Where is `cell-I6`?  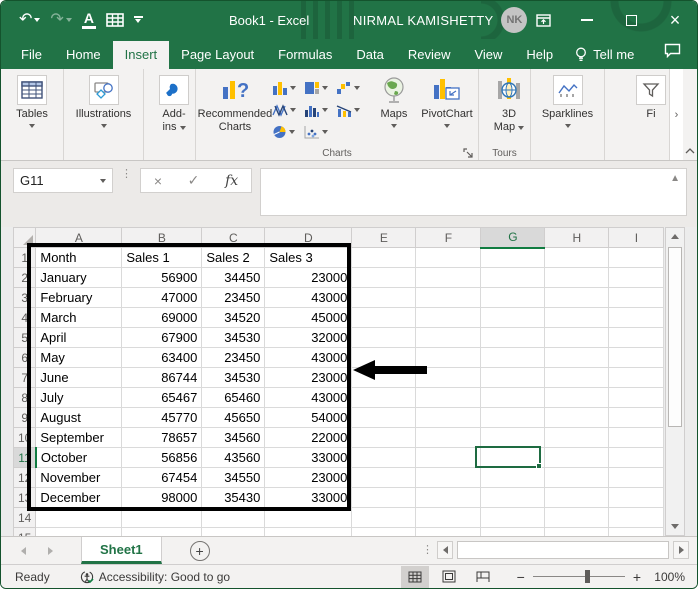
cell-I6 is located at coordinates (636, 357).